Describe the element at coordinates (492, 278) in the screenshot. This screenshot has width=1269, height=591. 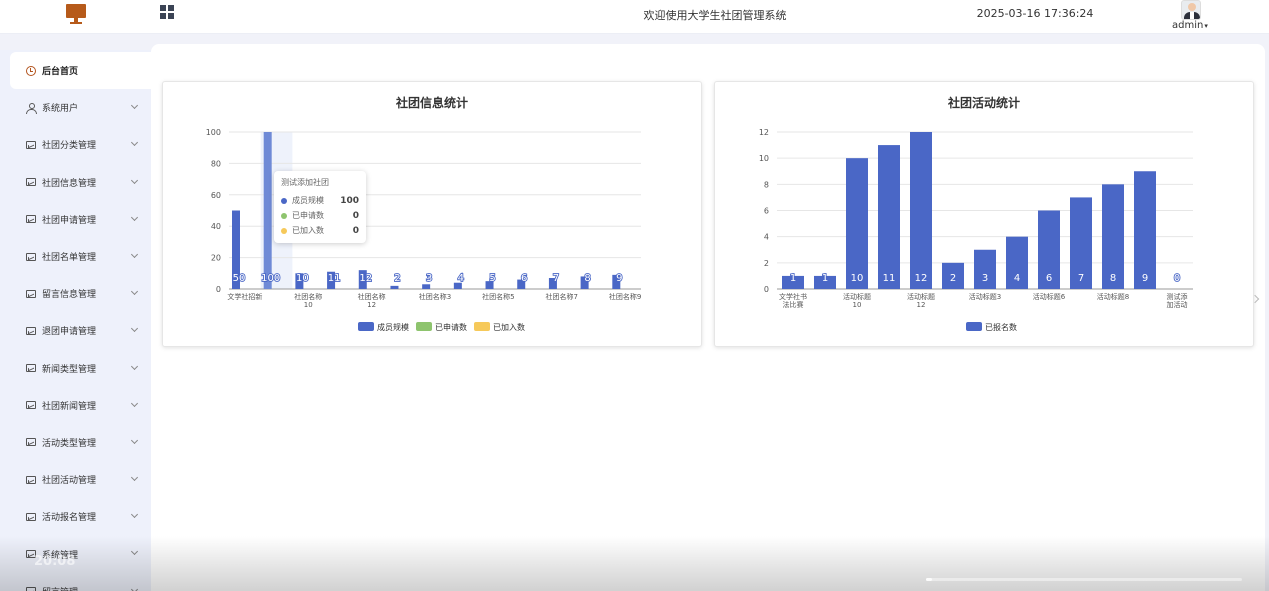
I see `data-label: 5` at that location.